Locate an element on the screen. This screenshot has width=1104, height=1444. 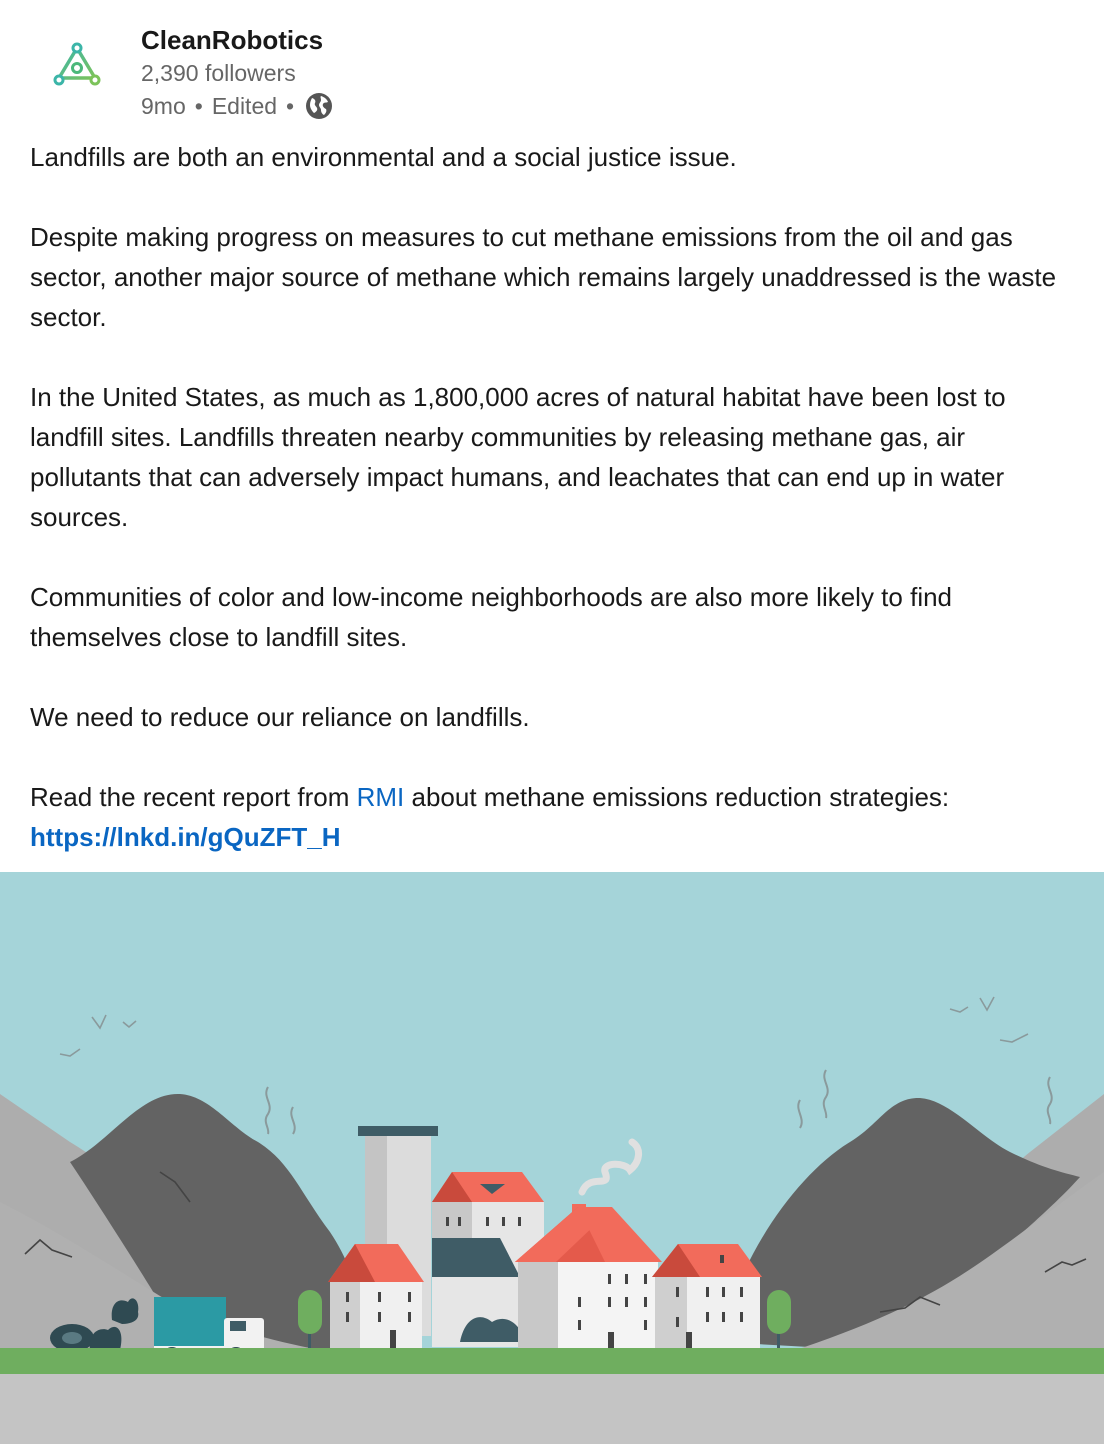
globe-icon is located at coordinates (319, 106).